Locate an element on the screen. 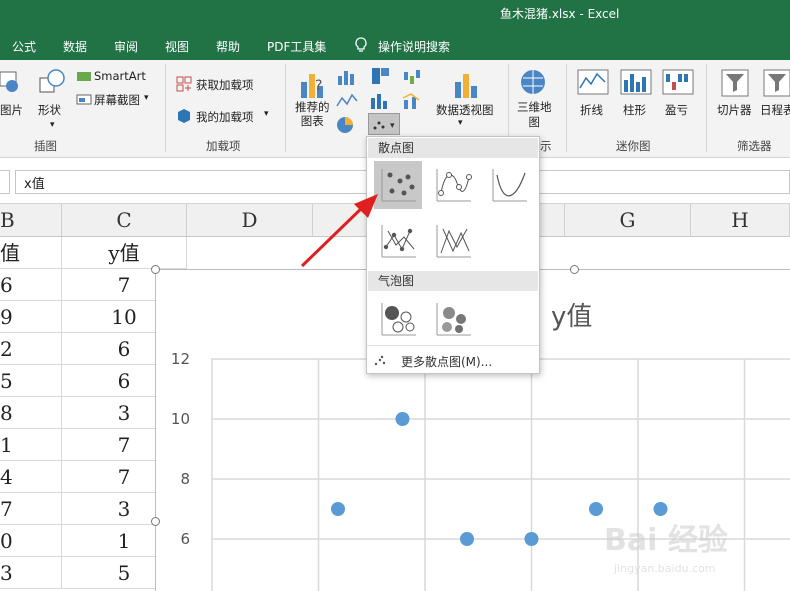 The width and height of the screenshot is (790, 591). cell-b4: 2 is located at coordinates (31, 349).